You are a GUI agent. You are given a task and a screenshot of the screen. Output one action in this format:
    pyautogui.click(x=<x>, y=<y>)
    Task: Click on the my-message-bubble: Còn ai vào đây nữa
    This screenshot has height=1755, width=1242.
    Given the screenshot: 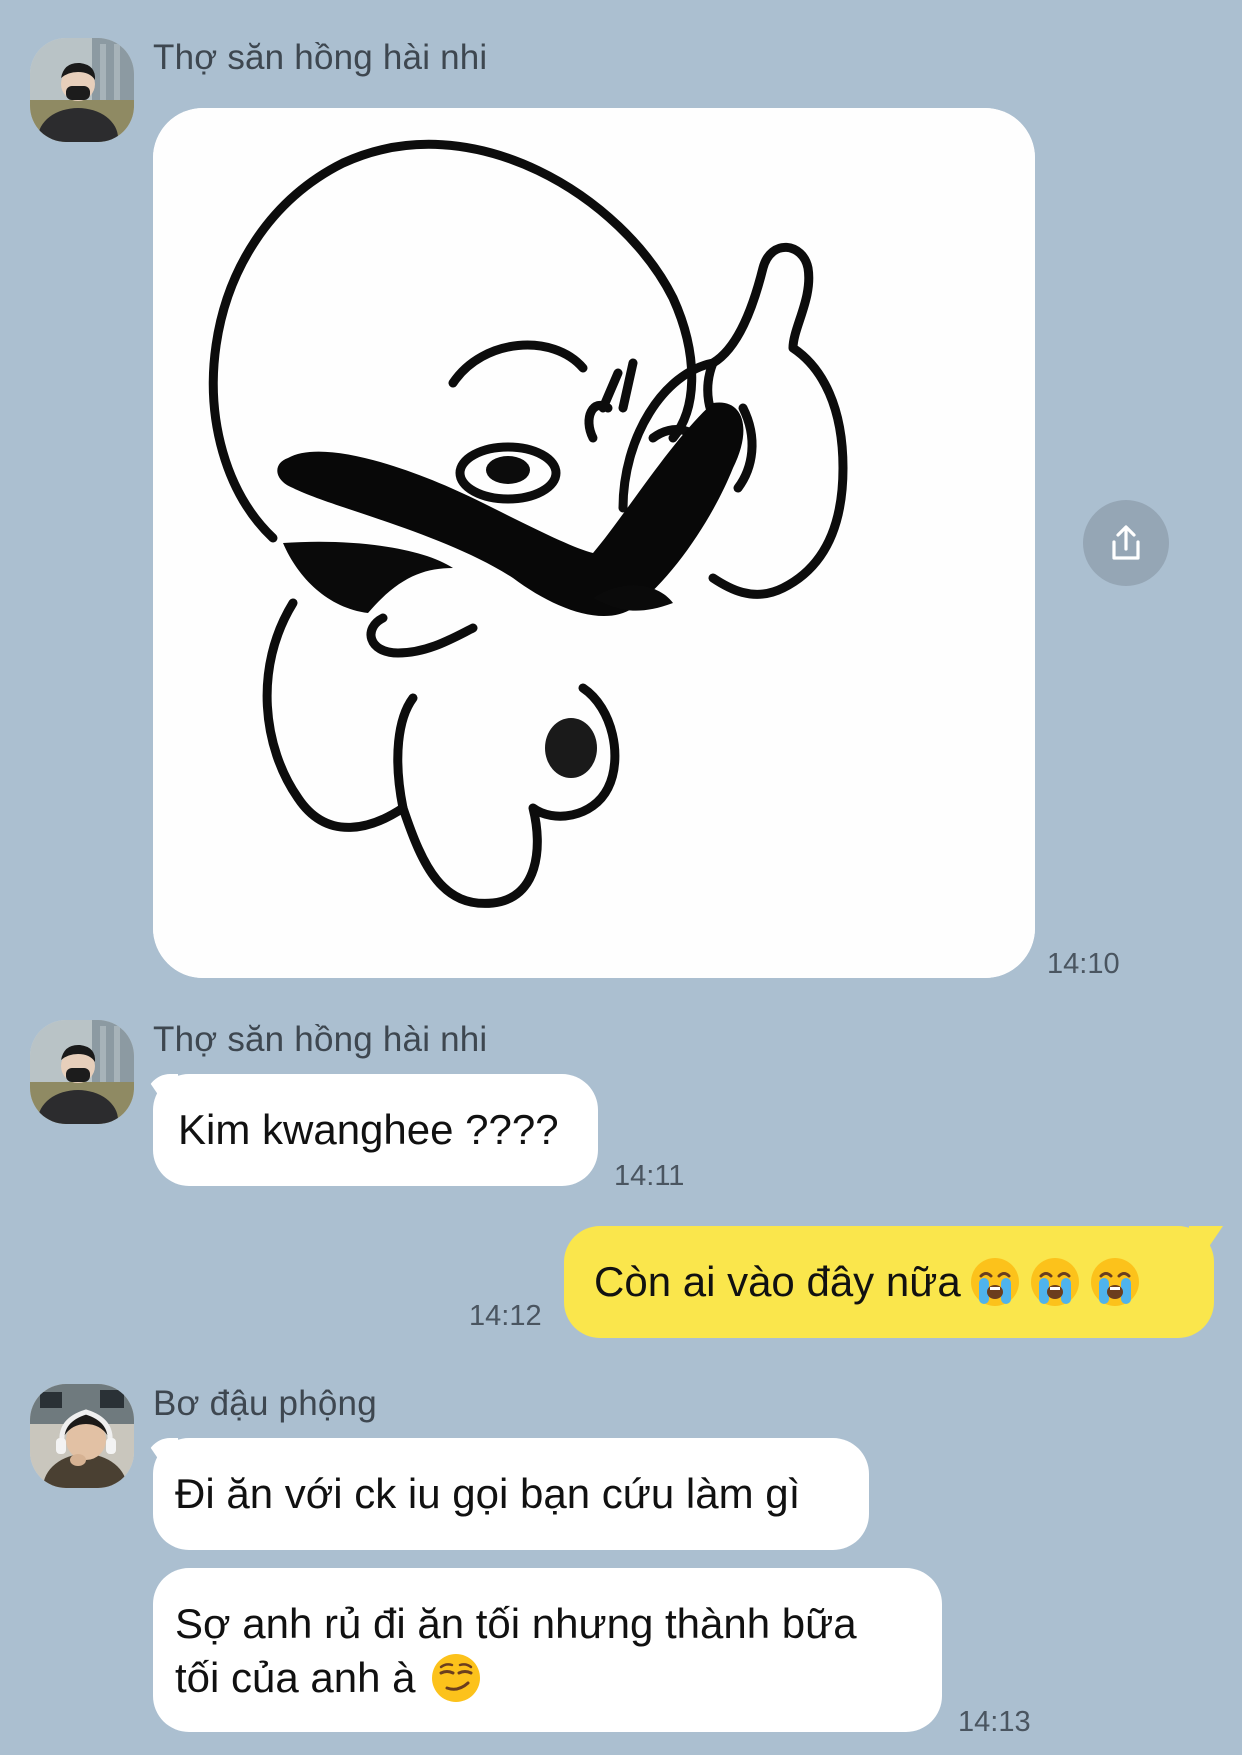 What is the action you would take?
    pyautogui.click(x=889, y=1282)
    